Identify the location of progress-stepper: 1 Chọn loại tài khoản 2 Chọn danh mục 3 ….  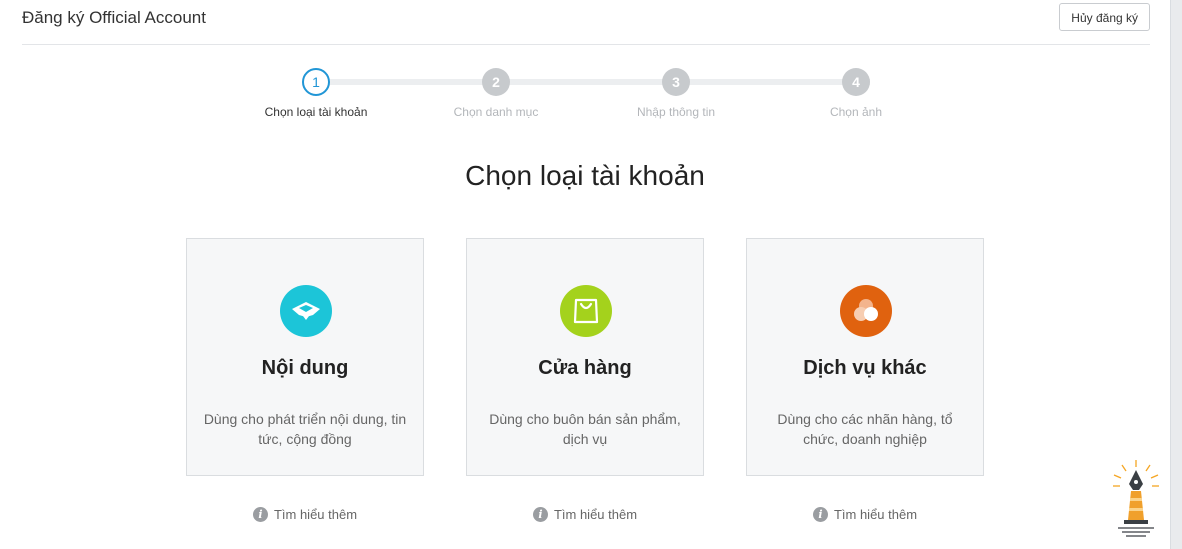
(586, 98).